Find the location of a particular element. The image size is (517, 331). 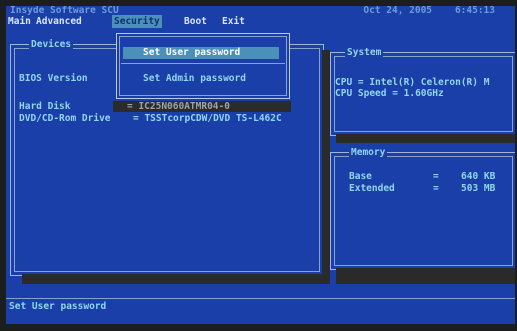

status-message: Set User password is located at coordinates (58, 306).